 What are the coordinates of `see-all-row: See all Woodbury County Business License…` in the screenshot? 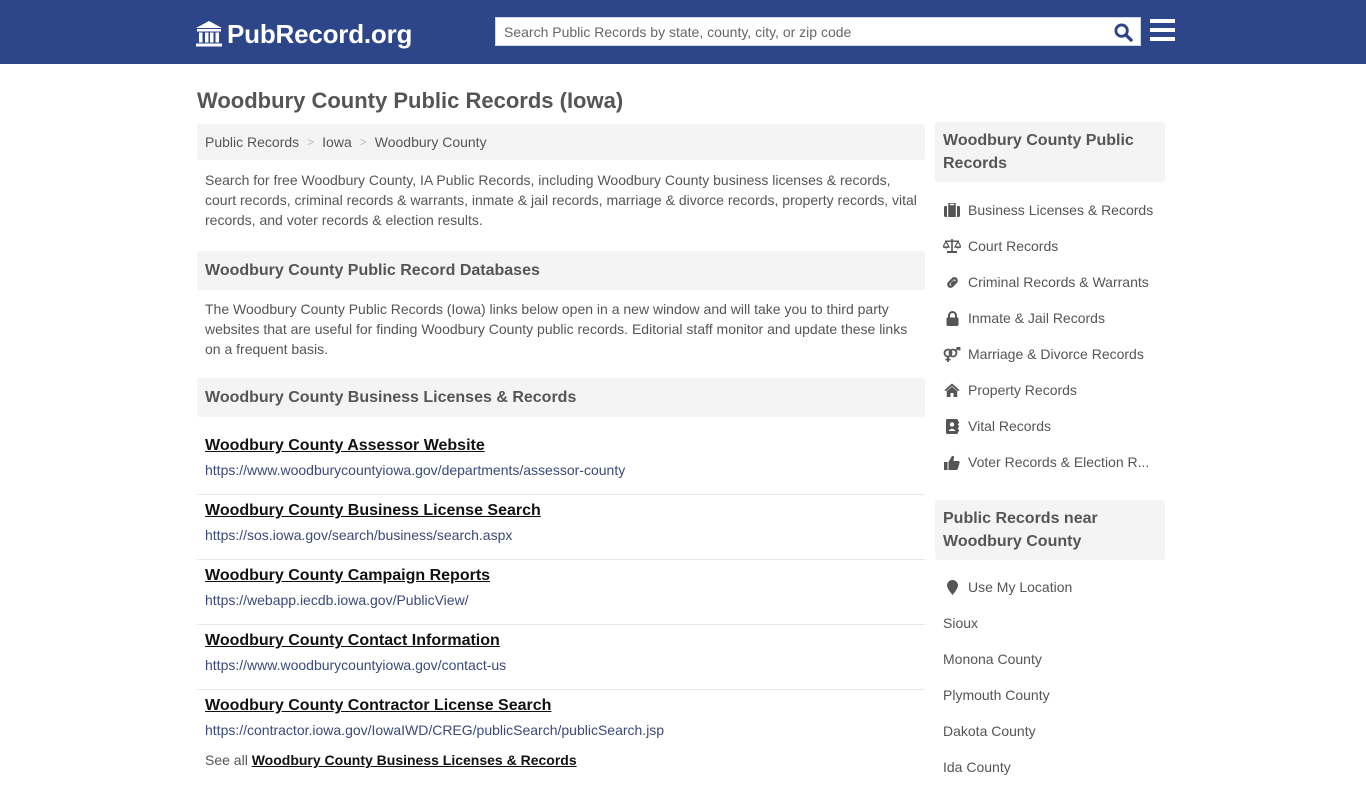 It's located at (391, 760).